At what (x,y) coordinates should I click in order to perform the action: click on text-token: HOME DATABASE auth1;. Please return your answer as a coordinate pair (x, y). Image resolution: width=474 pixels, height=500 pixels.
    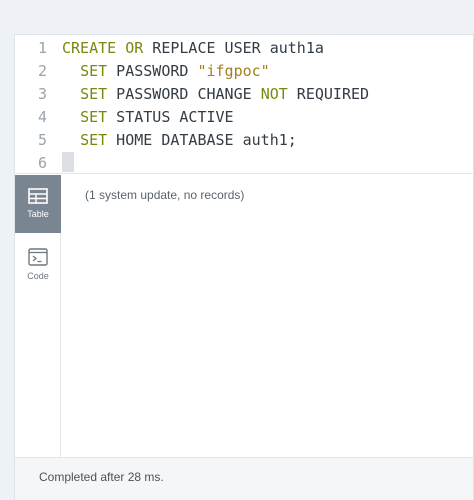
    Looking at the image, I should click on (202, 140).